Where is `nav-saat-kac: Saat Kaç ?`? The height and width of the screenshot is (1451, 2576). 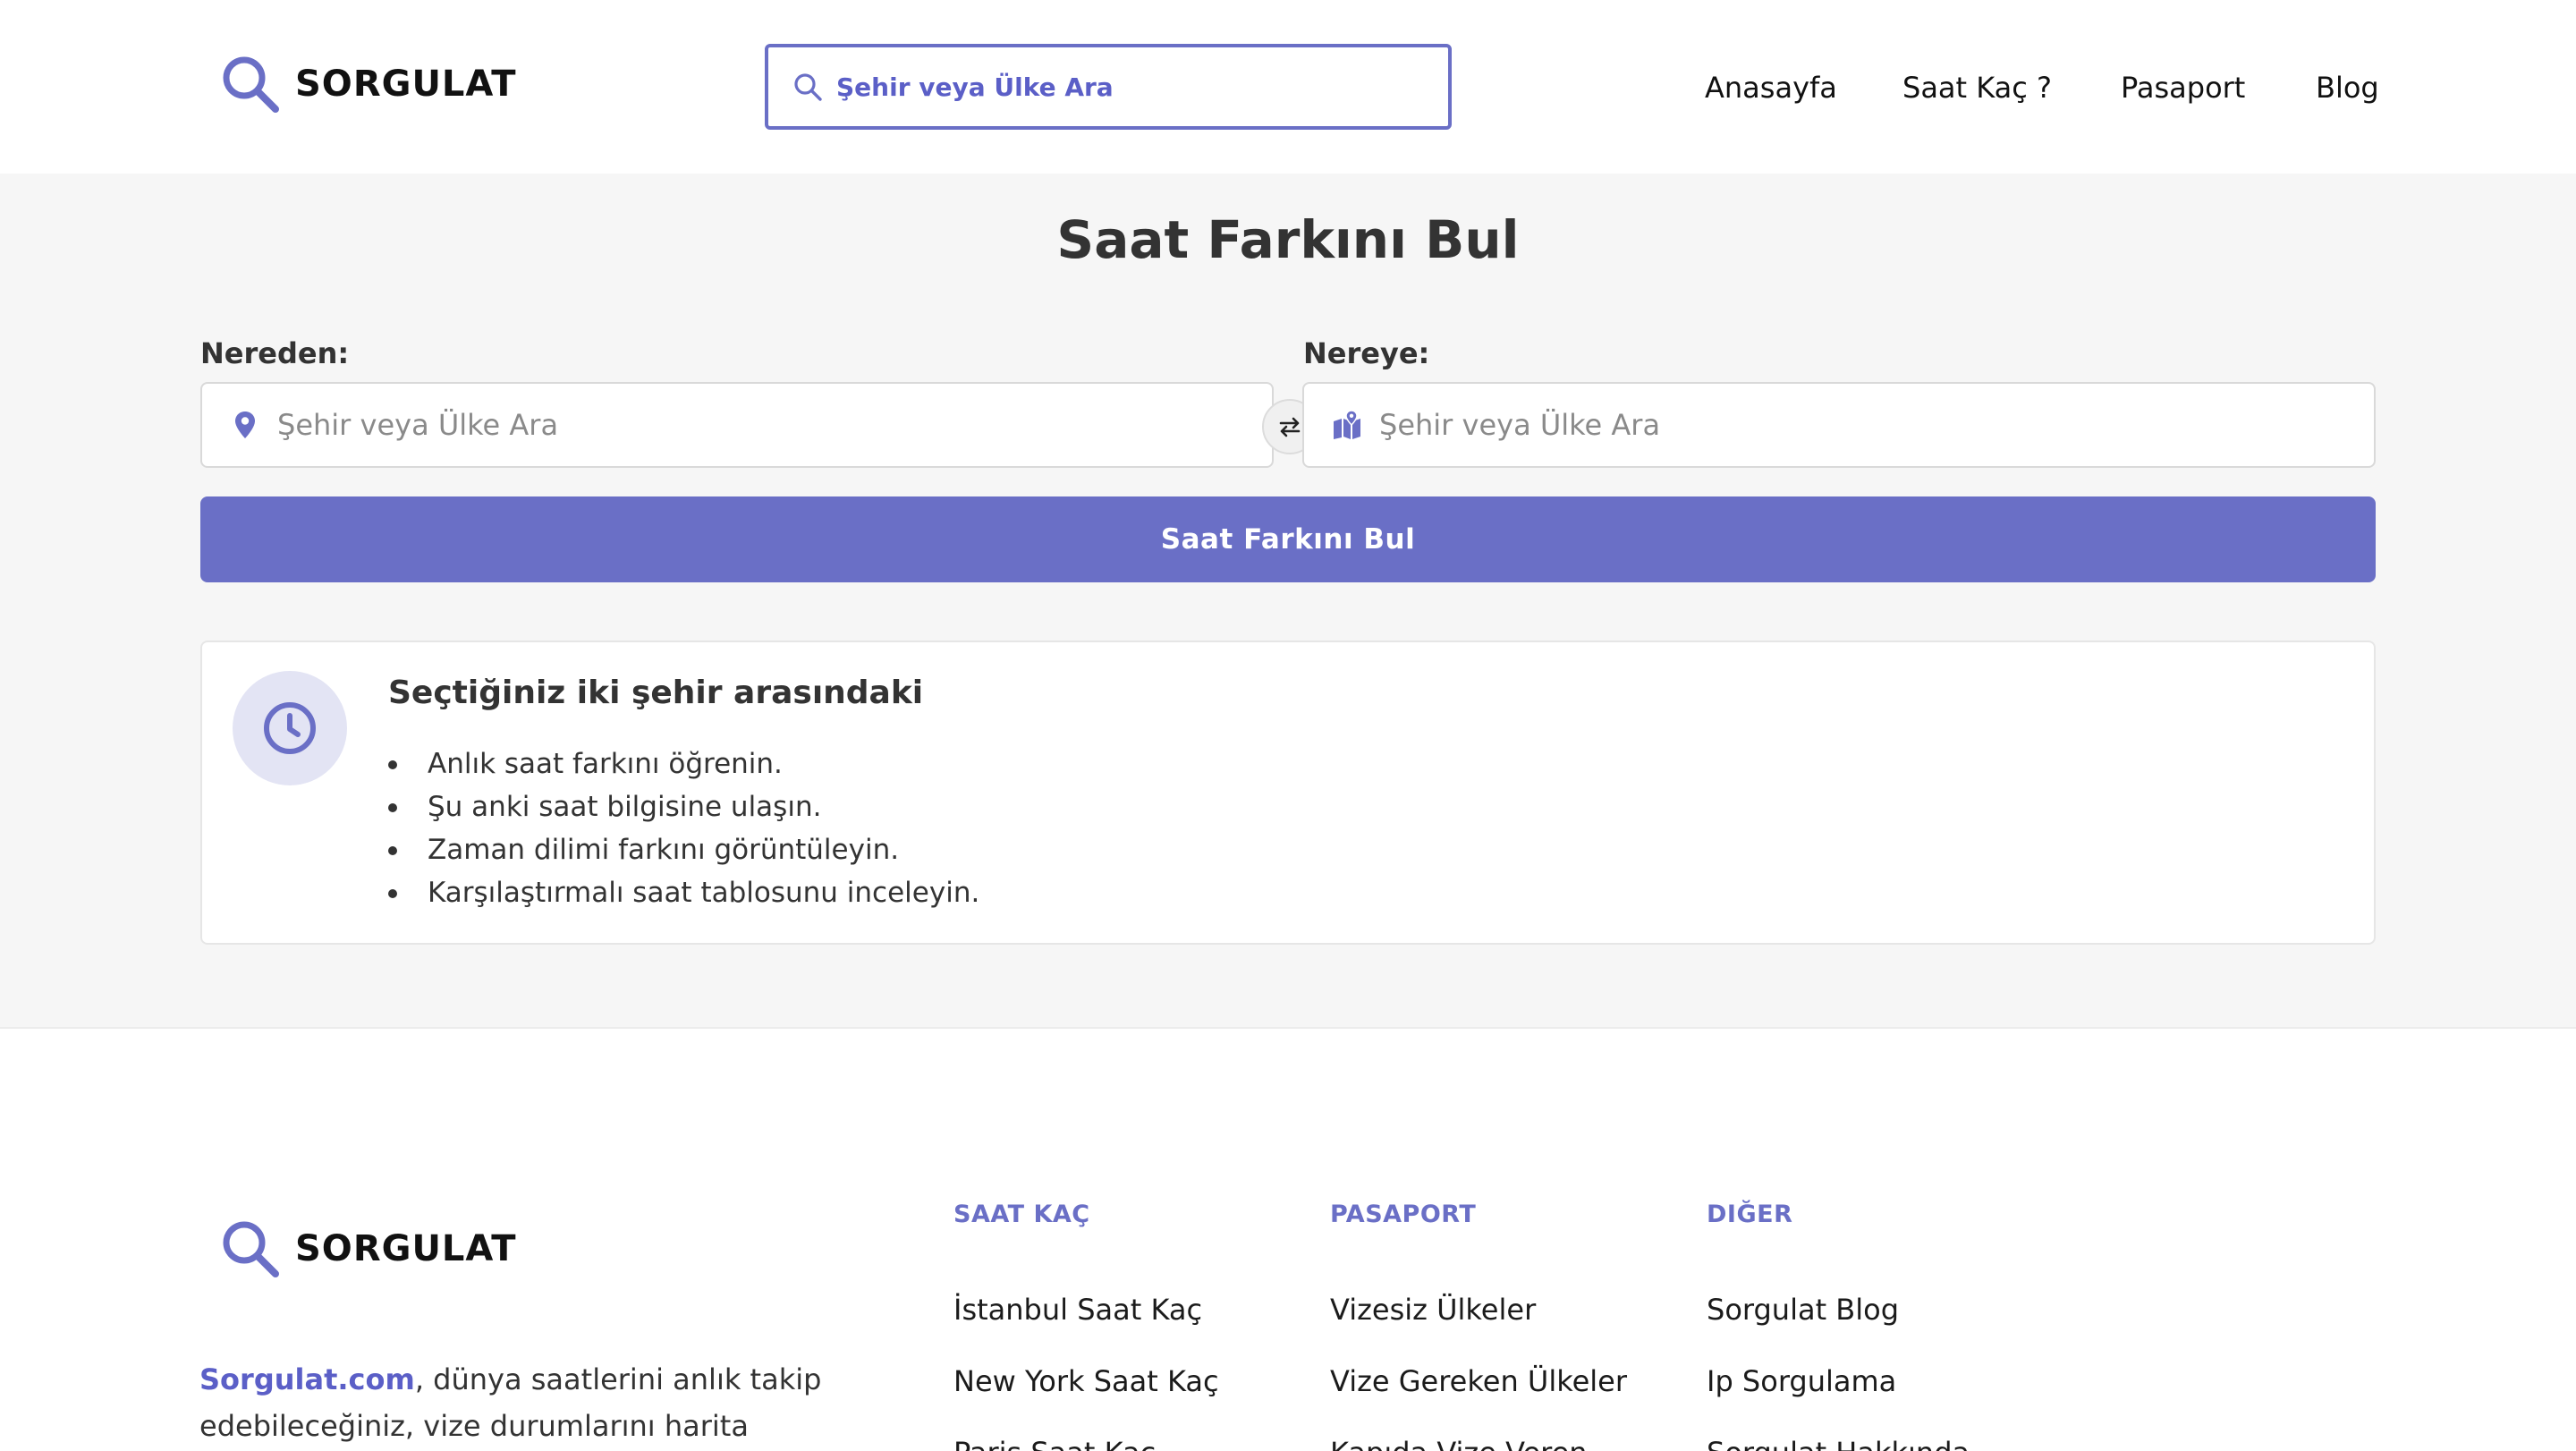 nav-saat-kac: Saat Kaç ? is located at coordinates (1977, 88).